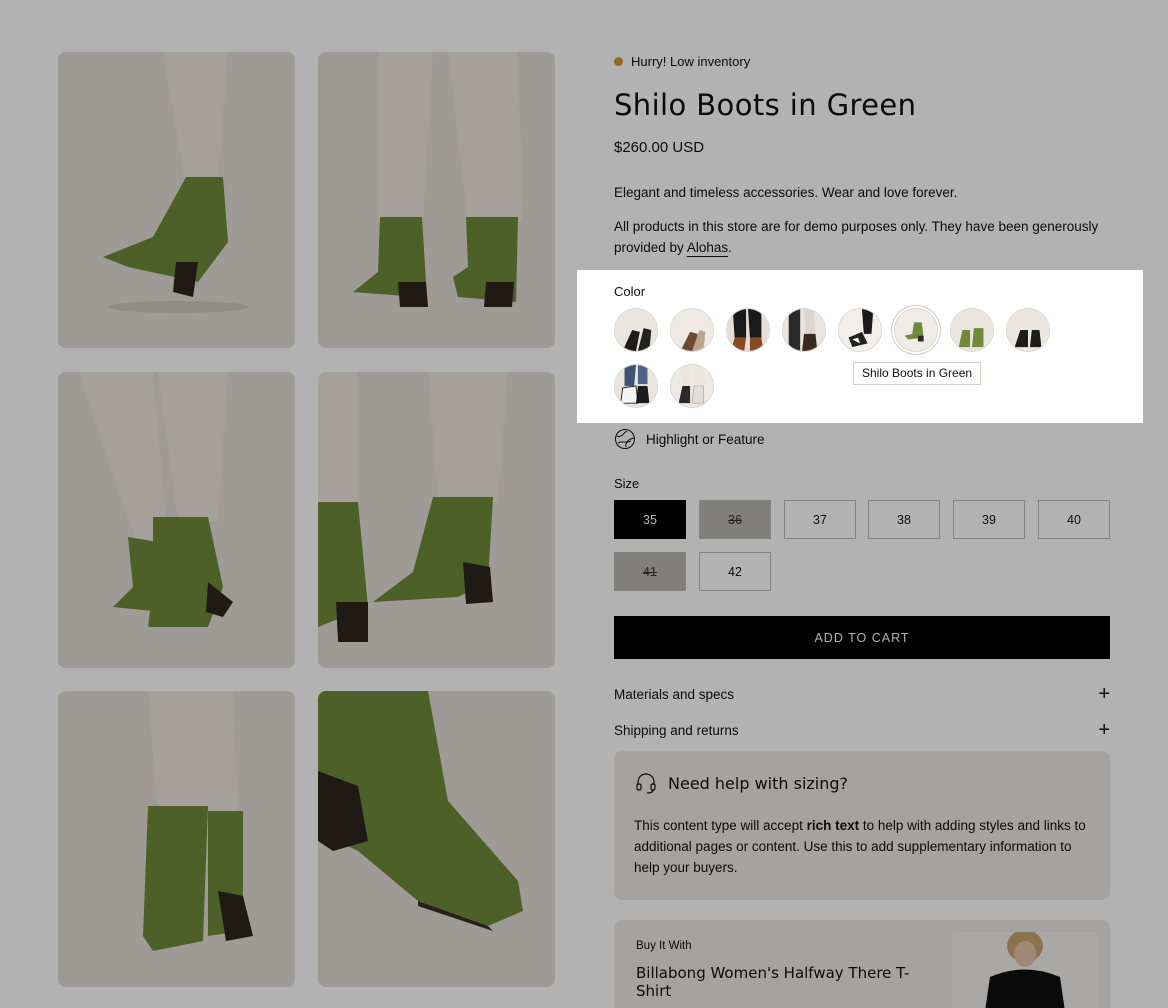 The width and height of the screenshot is (1168, 1008). Describe the element at coordinates (674, 694) in the screenshot. I see `accordion-label: Materials and specs` at that location.